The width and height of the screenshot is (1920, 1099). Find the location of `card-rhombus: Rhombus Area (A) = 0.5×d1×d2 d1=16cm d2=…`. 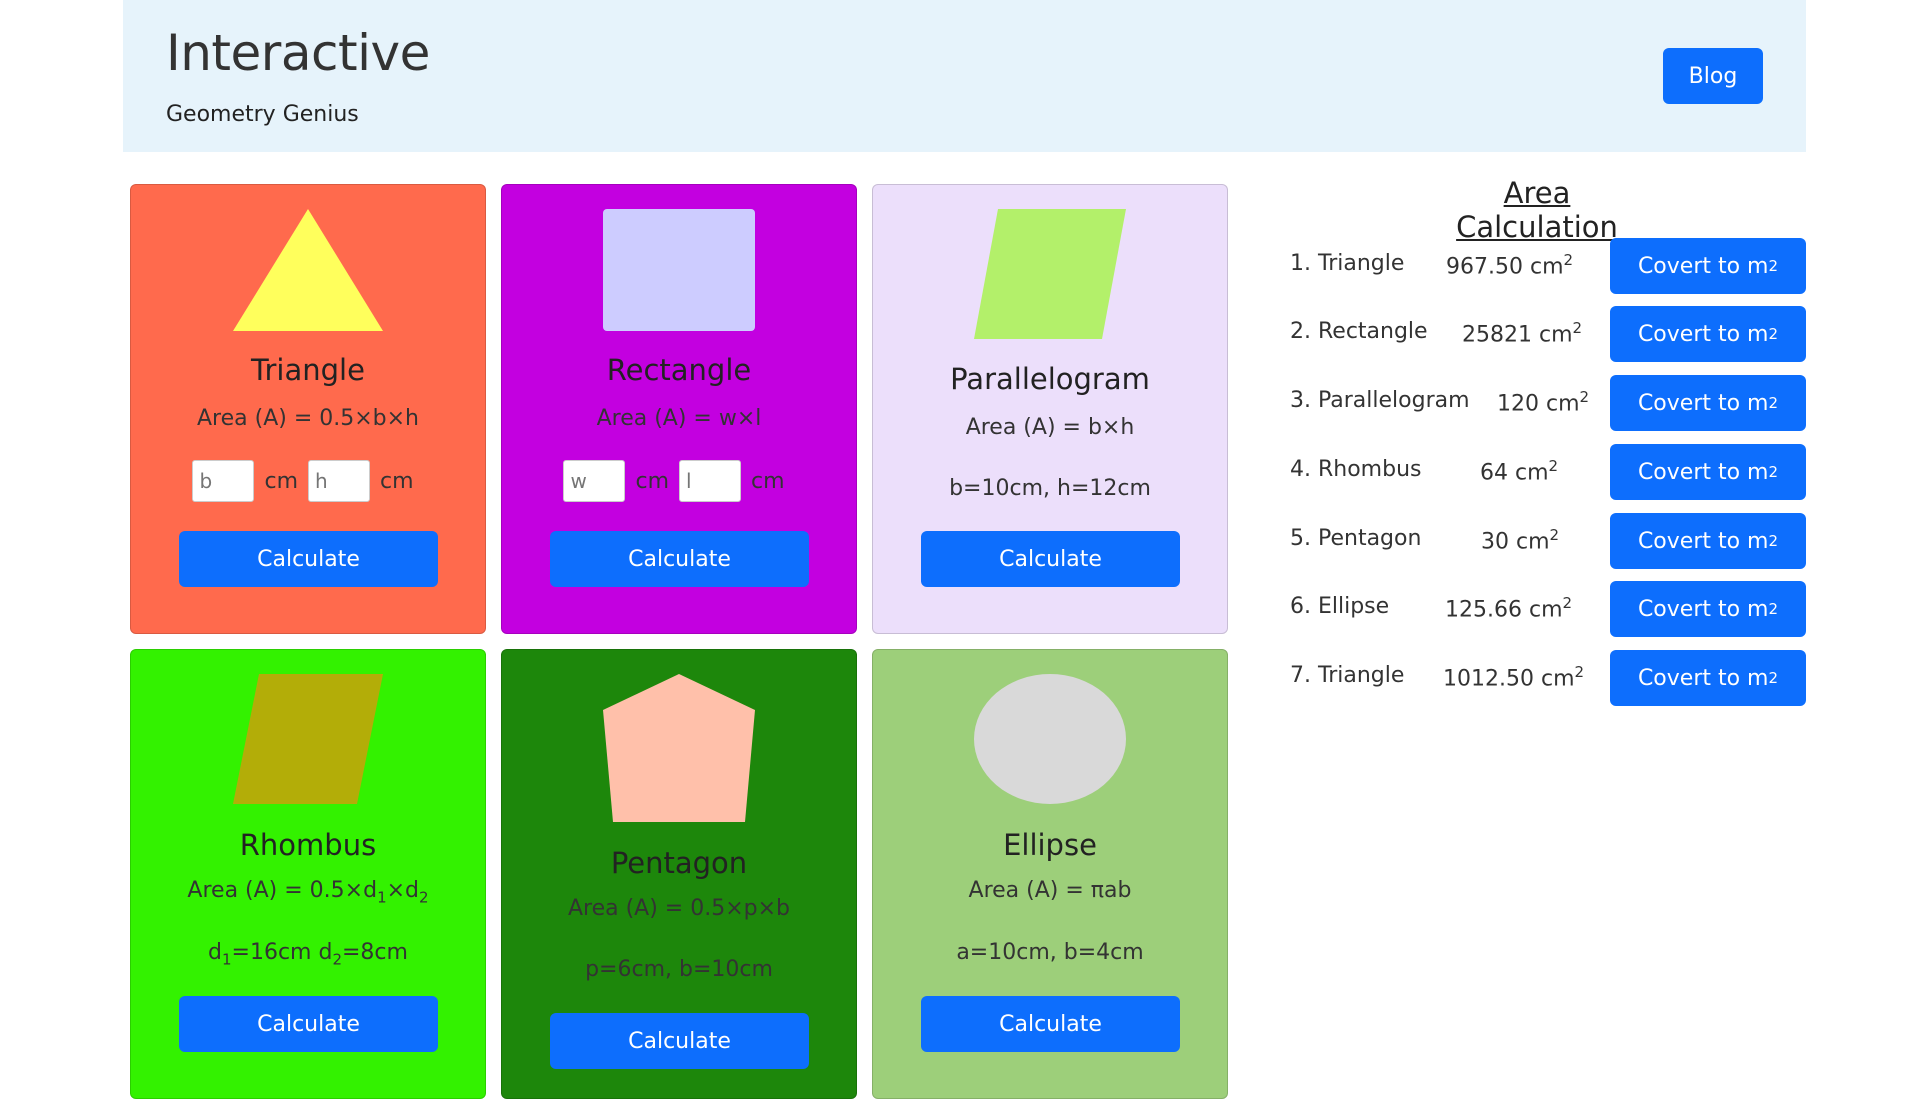

card-rhombus: Rhombus Area (A) = 0.5×d1×d2 d1=16cm d2=… is located at coordinates (308, 874).